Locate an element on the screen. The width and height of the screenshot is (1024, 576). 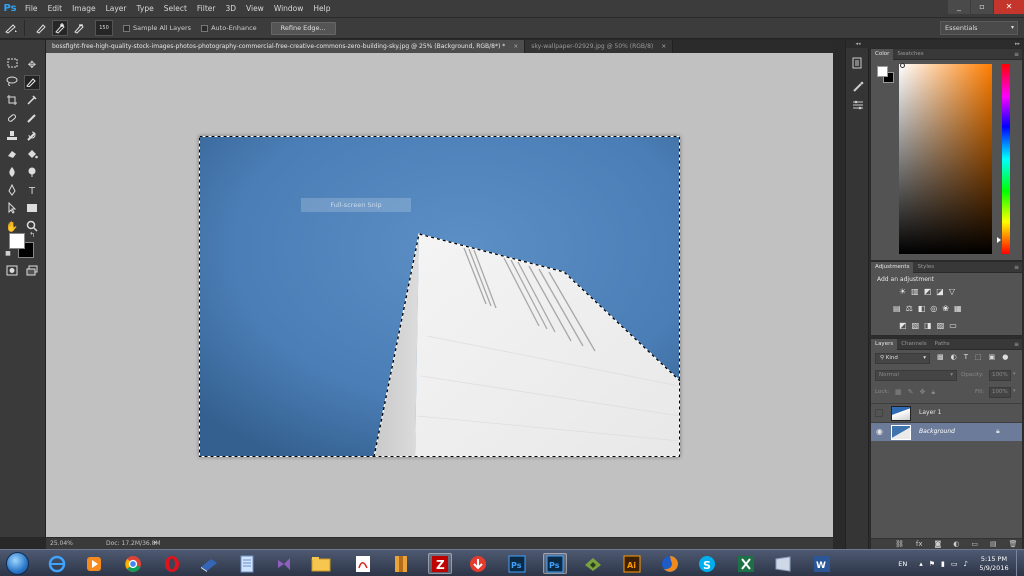
color-field is located at coordinates (945, 159).